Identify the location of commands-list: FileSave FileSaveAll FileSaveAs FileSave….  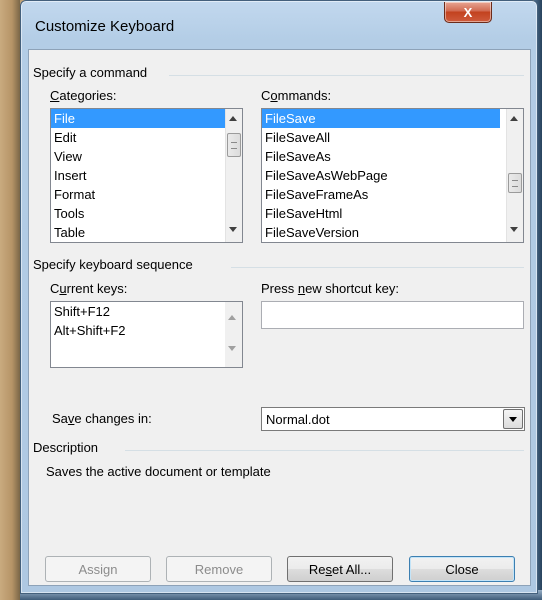
(392, 175).